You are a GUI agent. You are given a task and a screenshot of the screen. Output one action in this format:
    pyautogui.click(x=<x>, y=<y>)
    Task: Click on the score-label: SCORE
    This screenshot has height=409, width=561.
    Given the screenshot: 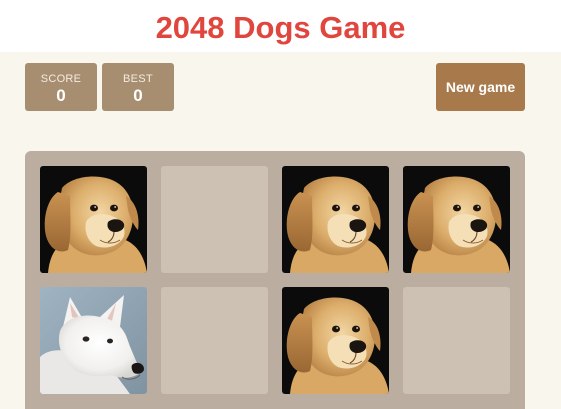 What is the action you would take?
    pyautogui.click(x=61, y=79)
    